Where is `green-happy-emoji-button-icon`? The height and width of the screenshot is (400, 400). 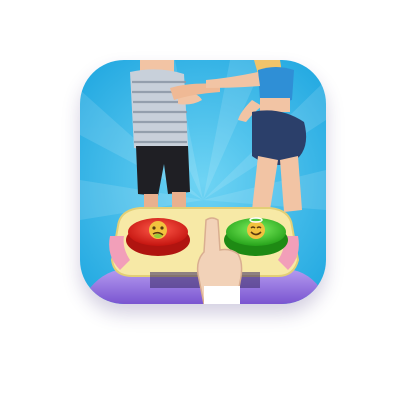
green-happy-emoji-button-icon is located at coordinates (256, 236).